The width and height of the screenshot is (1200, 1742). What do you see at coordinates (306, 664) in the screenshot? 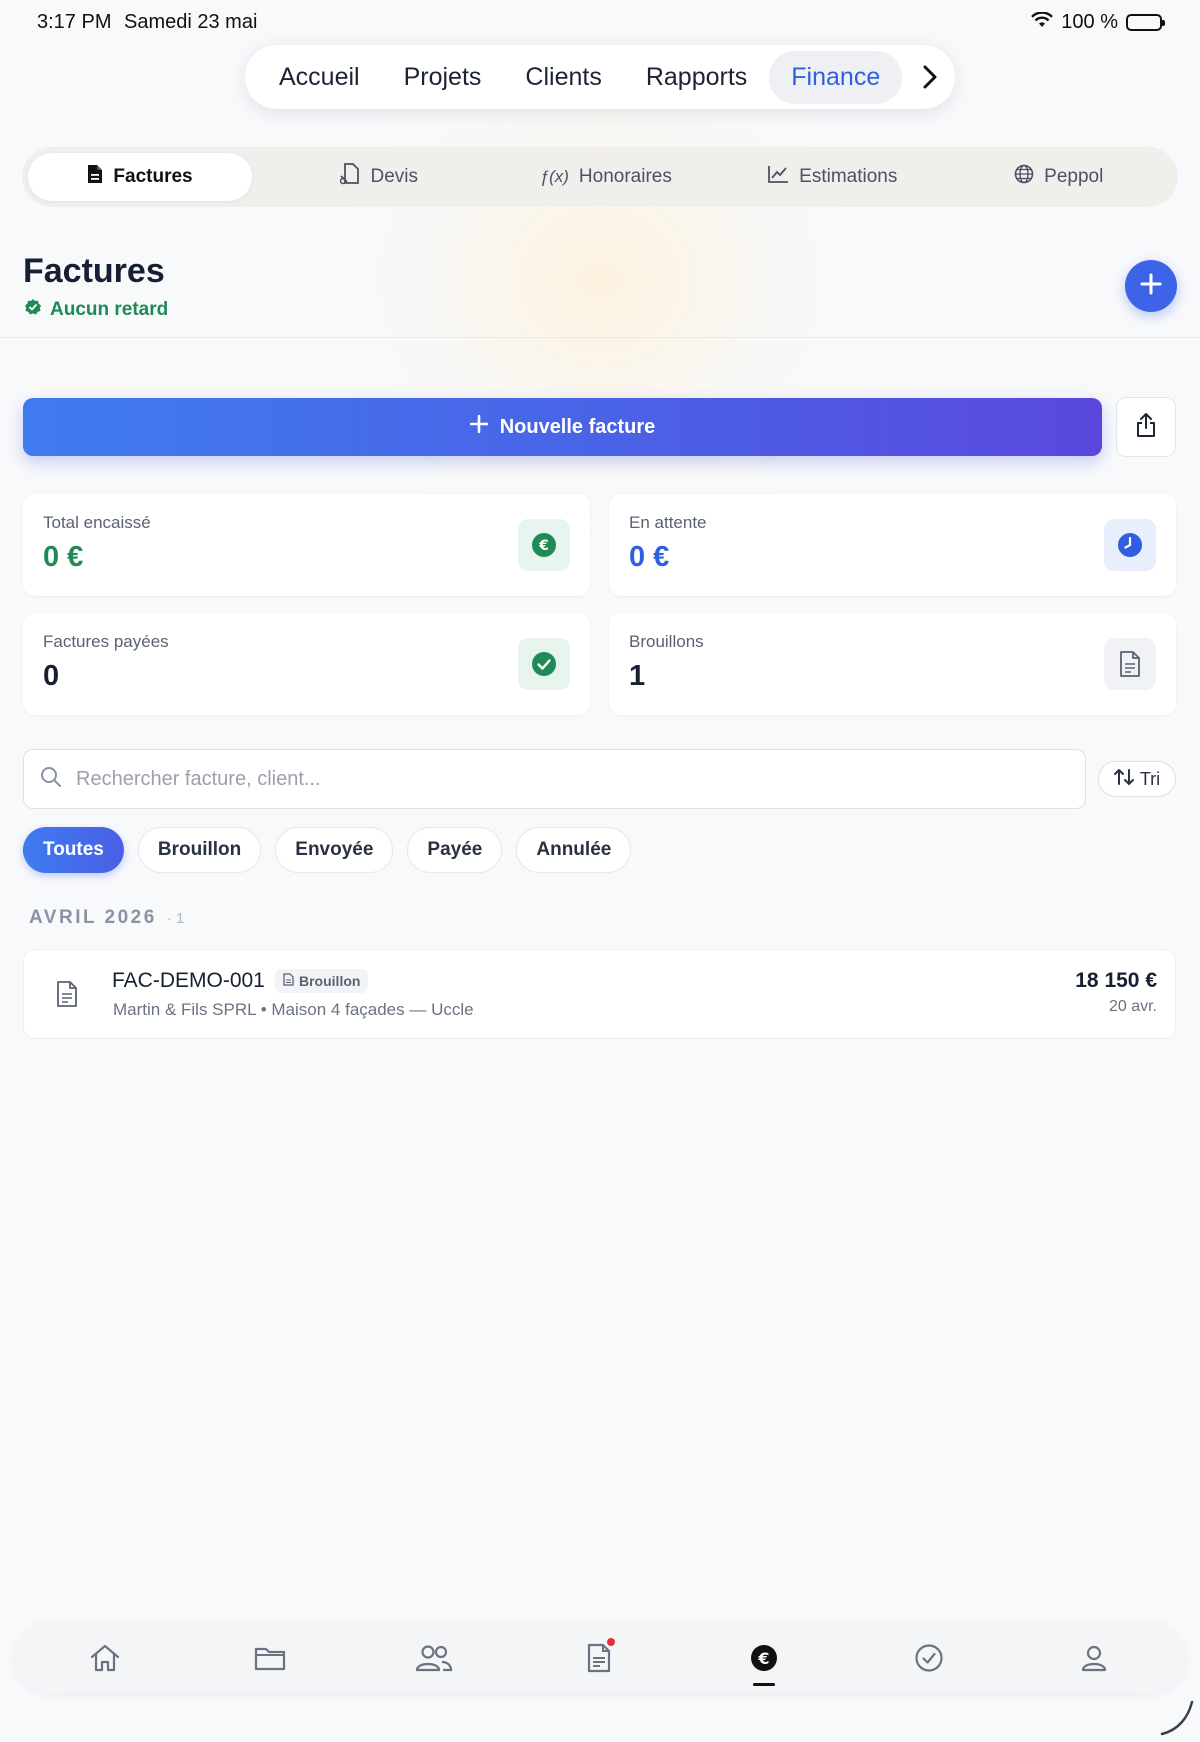
I see `stat-card-factures-payees: Factures payées 0` at bounding box center [306, 664].